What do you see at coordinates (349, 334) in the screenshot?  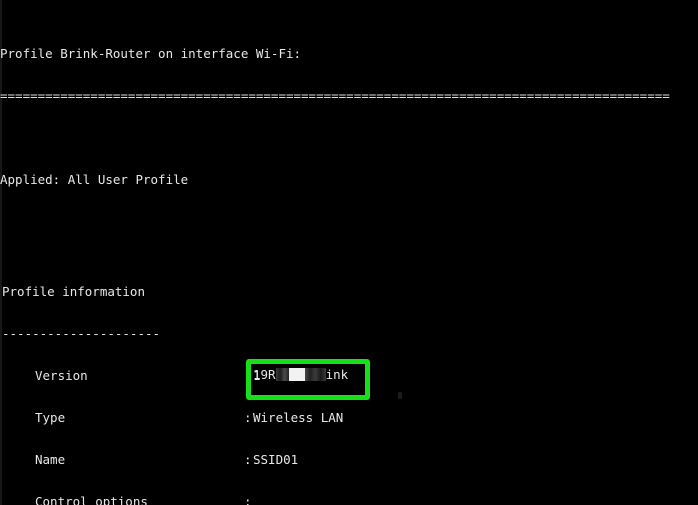 I see `section-underline-profile-information: ---------------------` at bounding box center [349, 334].